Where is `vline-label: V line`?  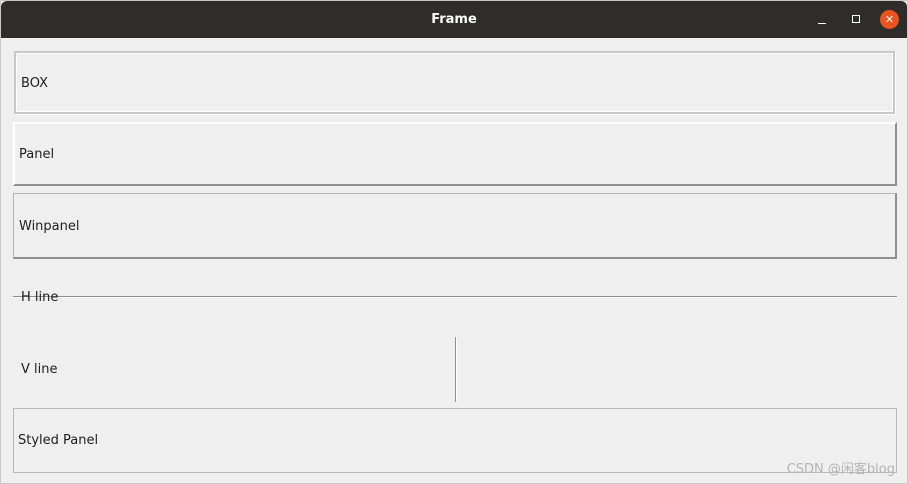 vline-label: V line is located at coordinates (39, 369).